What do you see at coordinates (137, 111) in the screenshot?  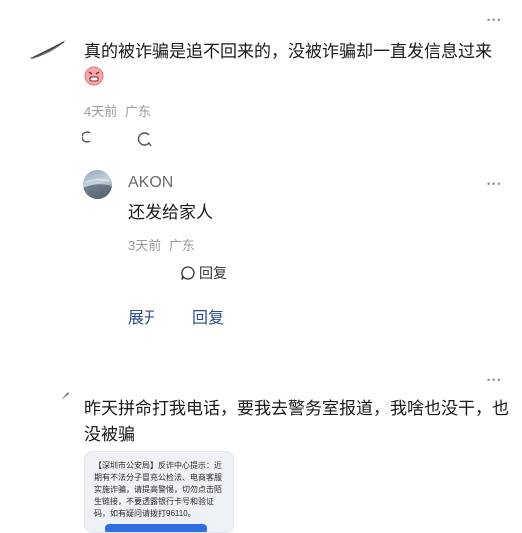 I see `comment-location: 广东` at bounding box center [137, 111].